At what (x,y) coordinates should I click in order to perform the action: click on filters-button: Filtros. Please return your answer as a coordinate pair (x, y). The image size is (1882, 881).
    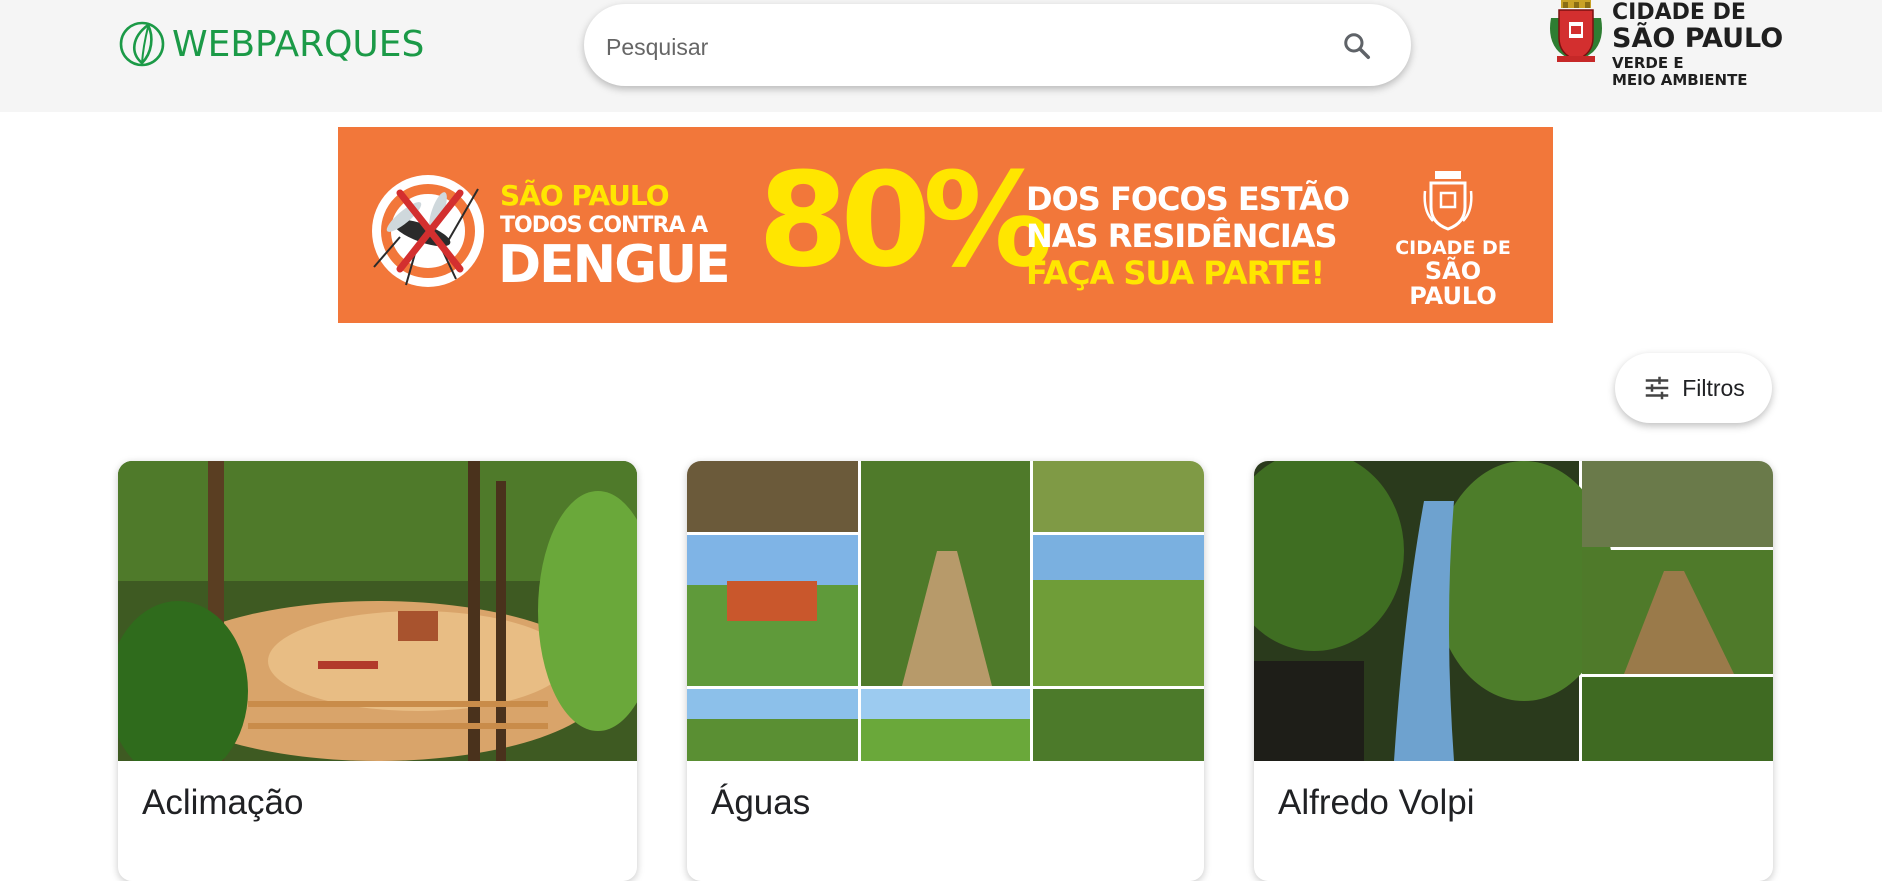
    Looking at the image, I should click on (1693, 388).